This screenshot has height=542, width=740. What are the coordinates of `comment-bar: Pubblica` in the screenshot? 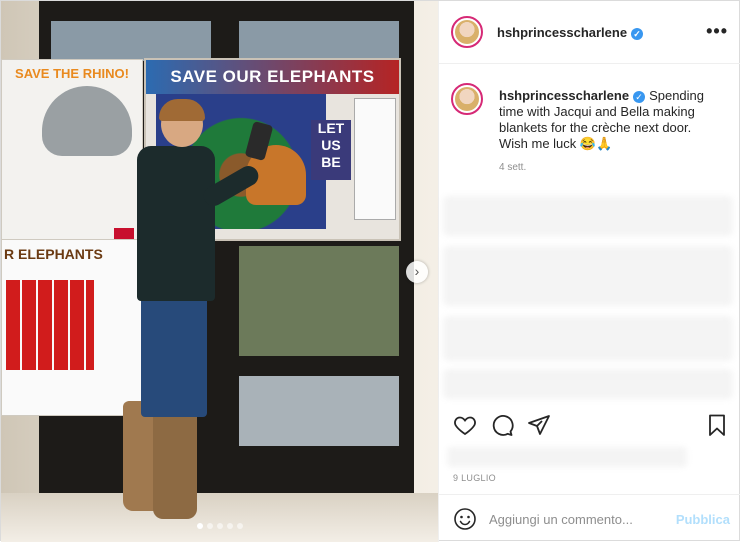 It's located at (589, 518).